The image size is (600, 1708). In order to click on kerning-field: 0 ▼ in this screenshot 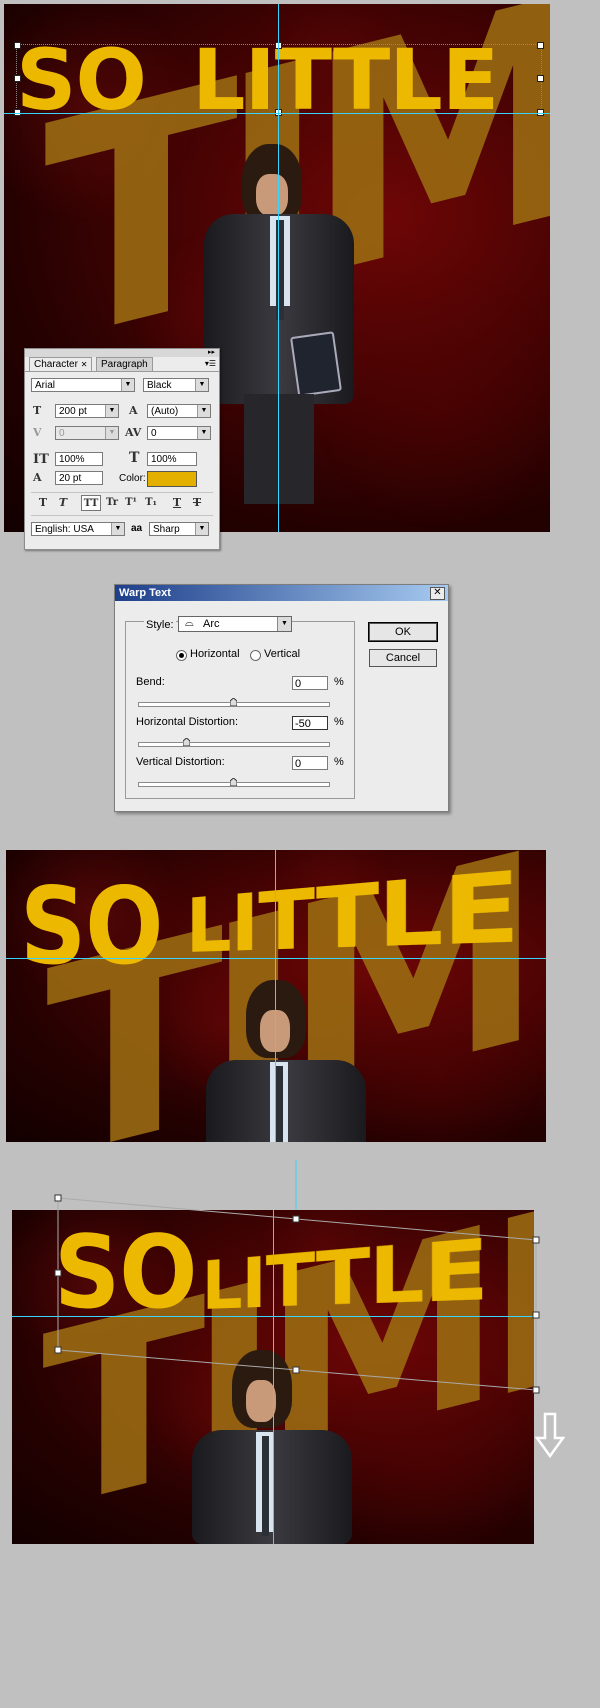, I will do `click(87, 433)`.